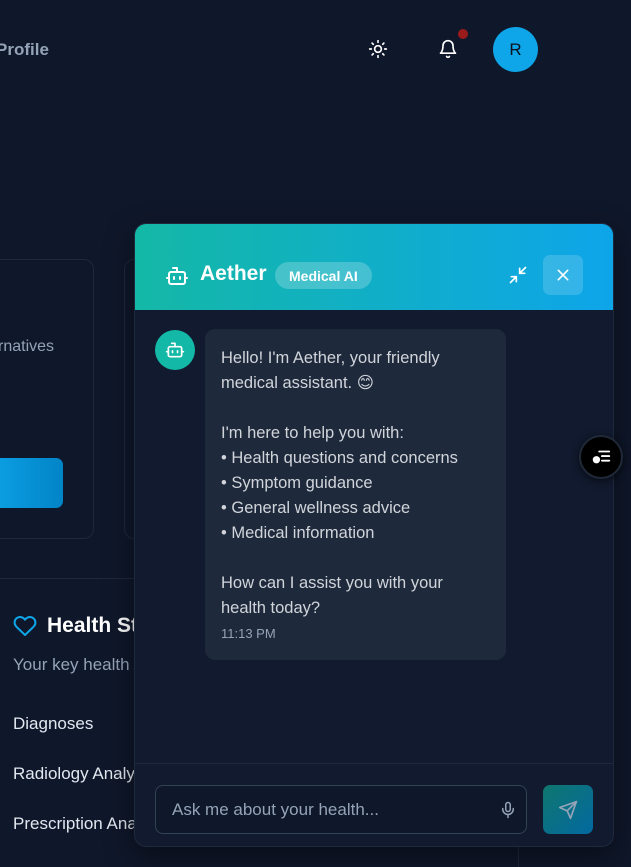  Describe the element at coordinates (515, 49) in the screenshot. I see `user-avatar: R` at that location.